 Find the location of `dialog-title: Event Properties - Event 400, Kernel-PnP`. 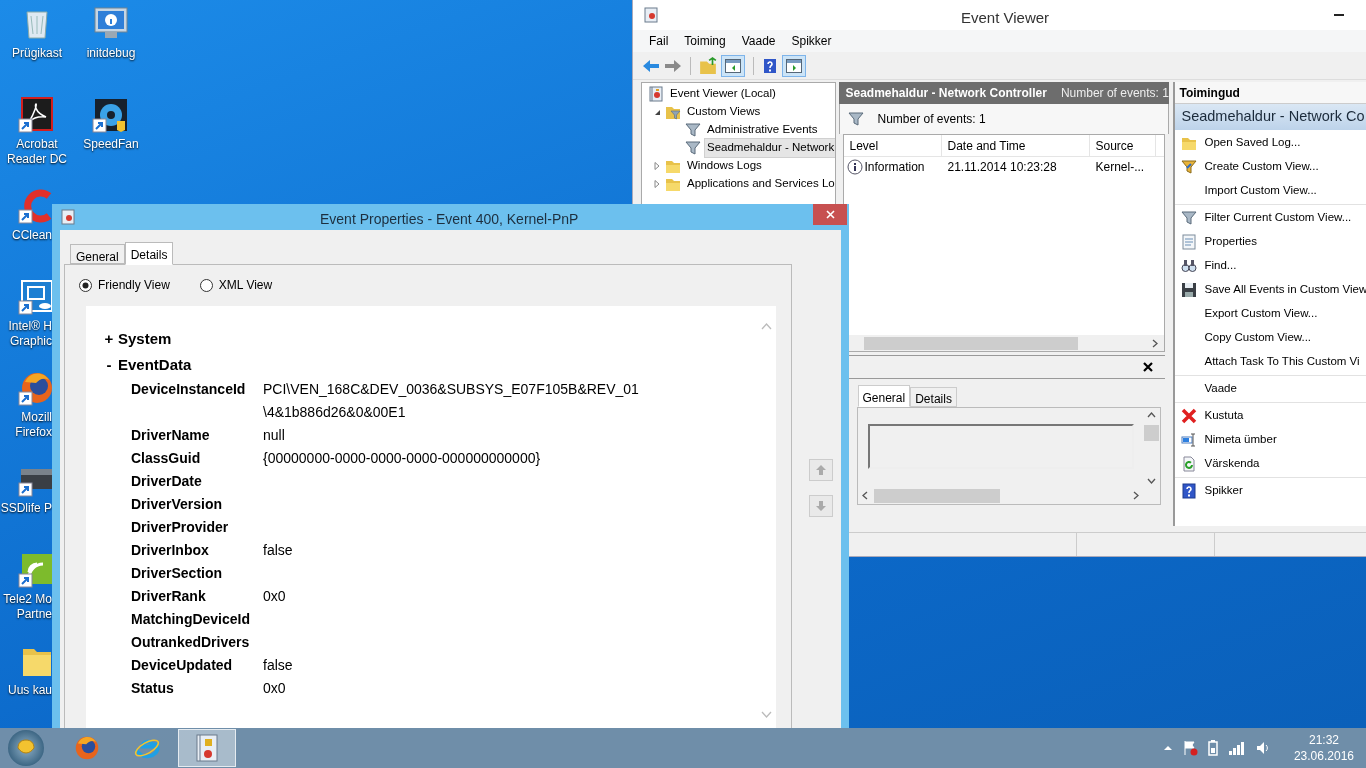

dialog-title: Event Properties - Event 400, Kernel-PnP is located at coordinates (449, 219).